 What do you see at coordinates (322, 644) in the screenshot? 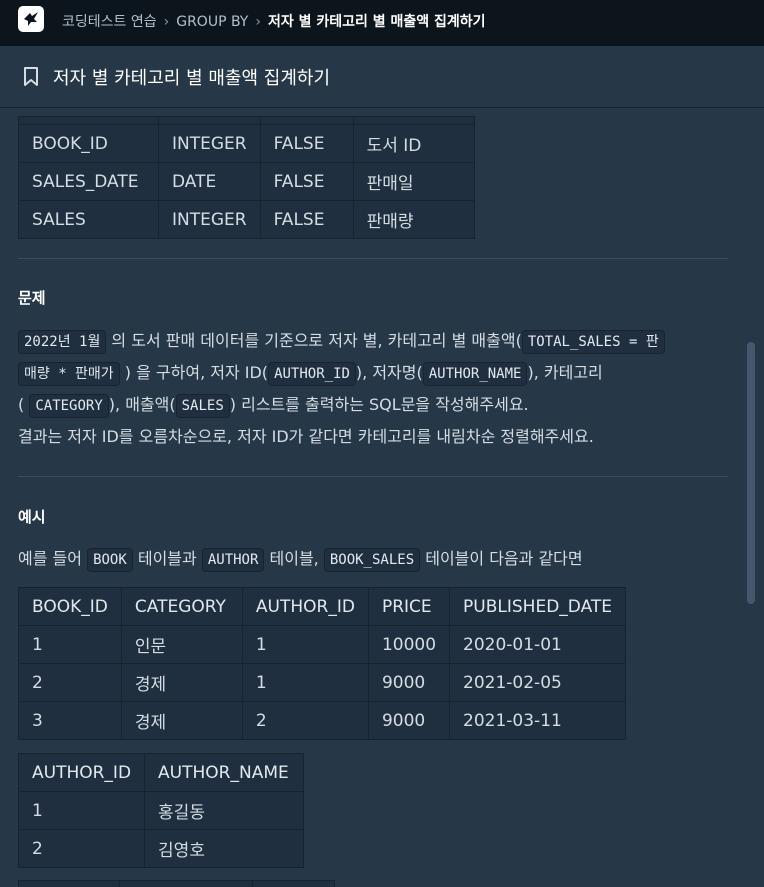
I see `table-row: 1 인문 1 10000 2020-01-01` at bounding box center [322, 644].